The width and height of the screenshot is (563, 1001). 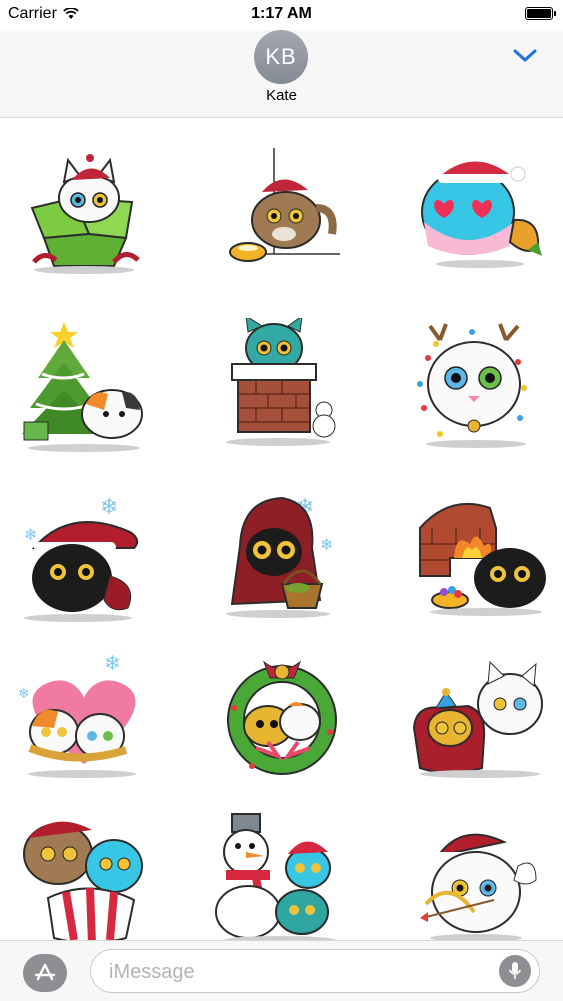 What do you see at coordinates (281, 57) in the screenshot?
I see `avatar: KB` at bounding box center [281, 57].